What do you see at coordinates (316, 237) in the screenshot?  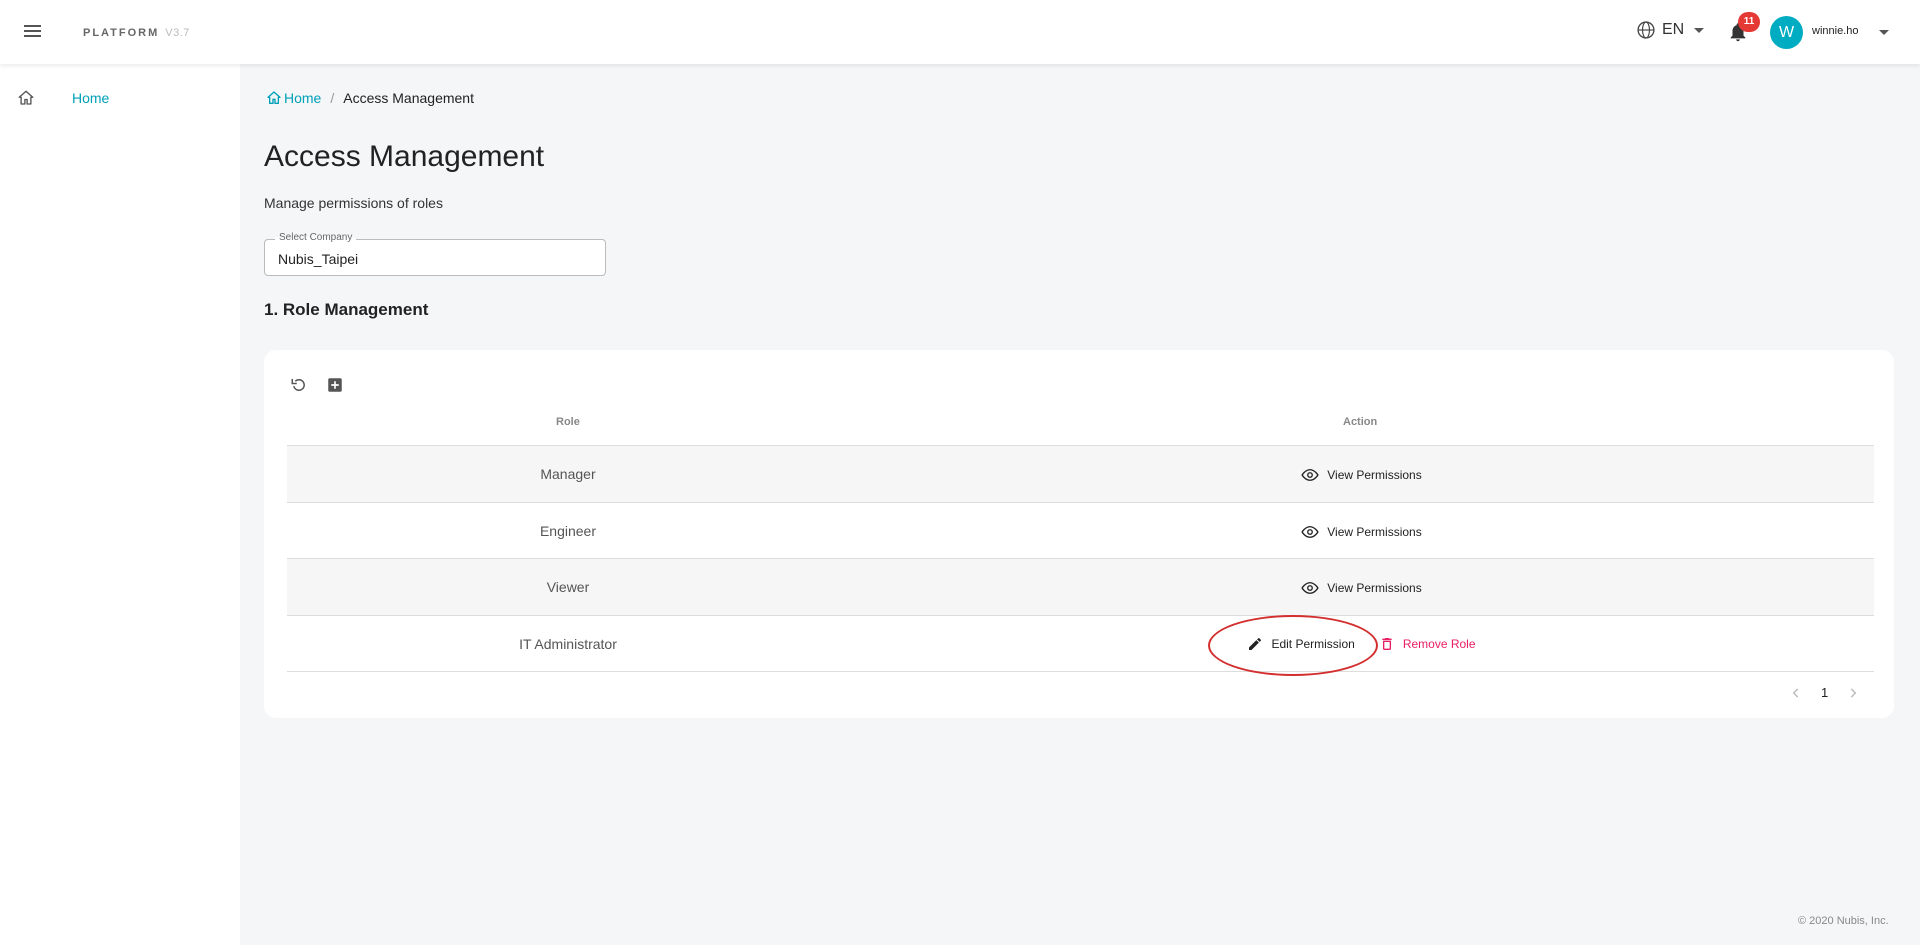 I see `company-select-label: Select Company` at bounding box center [316, 237].